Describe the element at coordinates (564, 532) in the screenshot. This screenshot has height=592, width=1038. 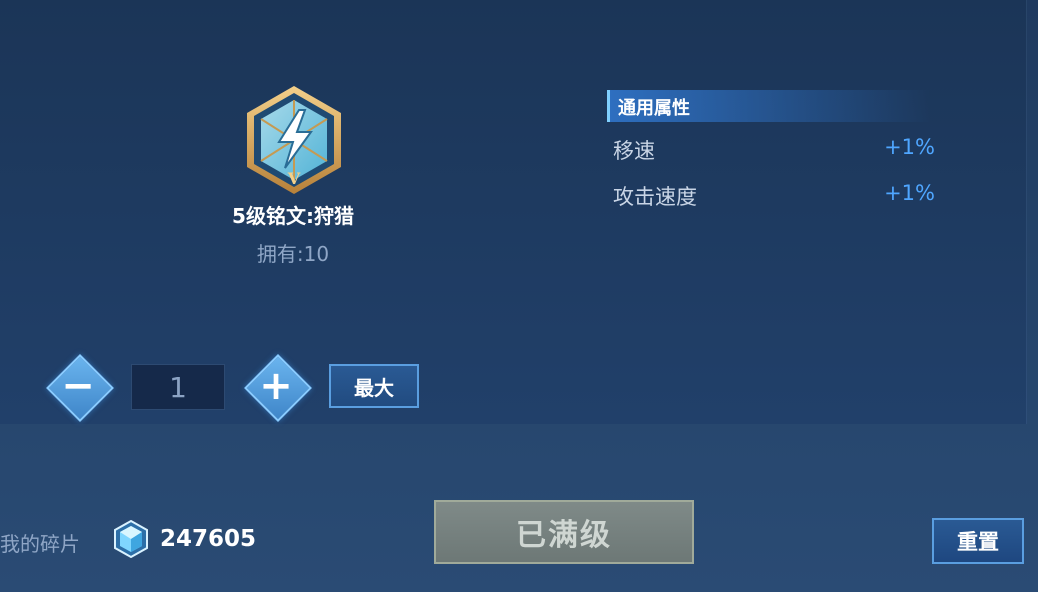
I see `level-maxed-button: 已满级` at that location.